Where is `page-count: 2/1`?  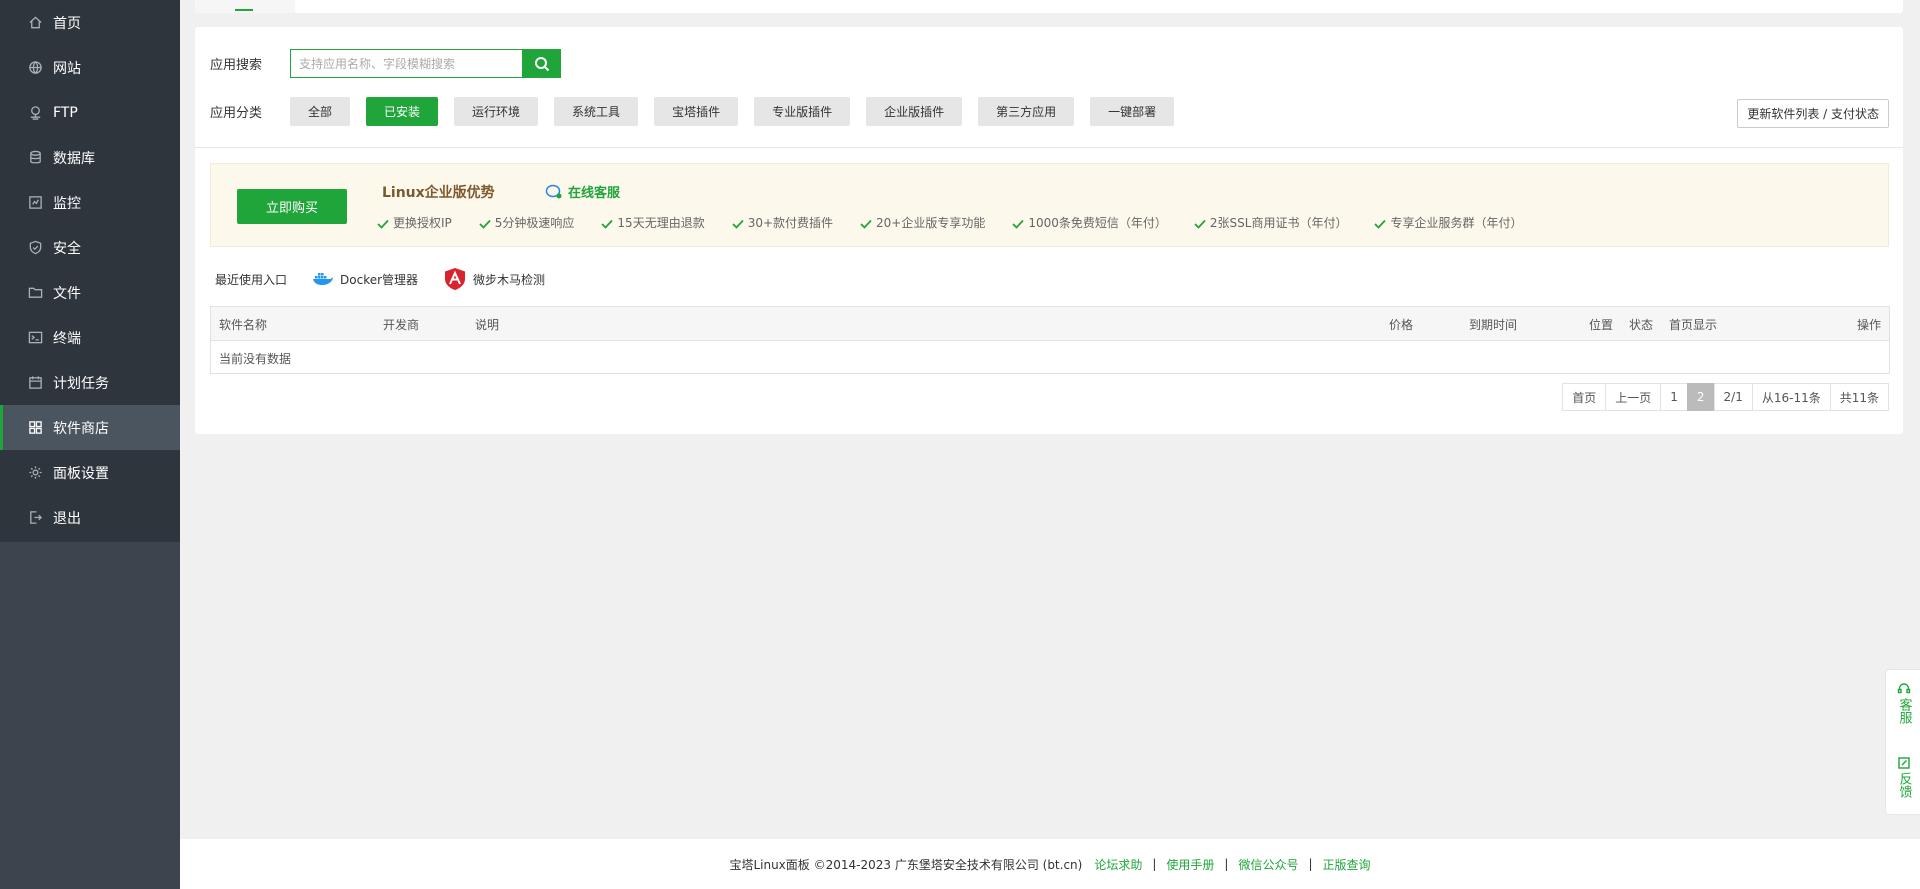 page-count: 2/1 is located at coordinates (1733, 397).